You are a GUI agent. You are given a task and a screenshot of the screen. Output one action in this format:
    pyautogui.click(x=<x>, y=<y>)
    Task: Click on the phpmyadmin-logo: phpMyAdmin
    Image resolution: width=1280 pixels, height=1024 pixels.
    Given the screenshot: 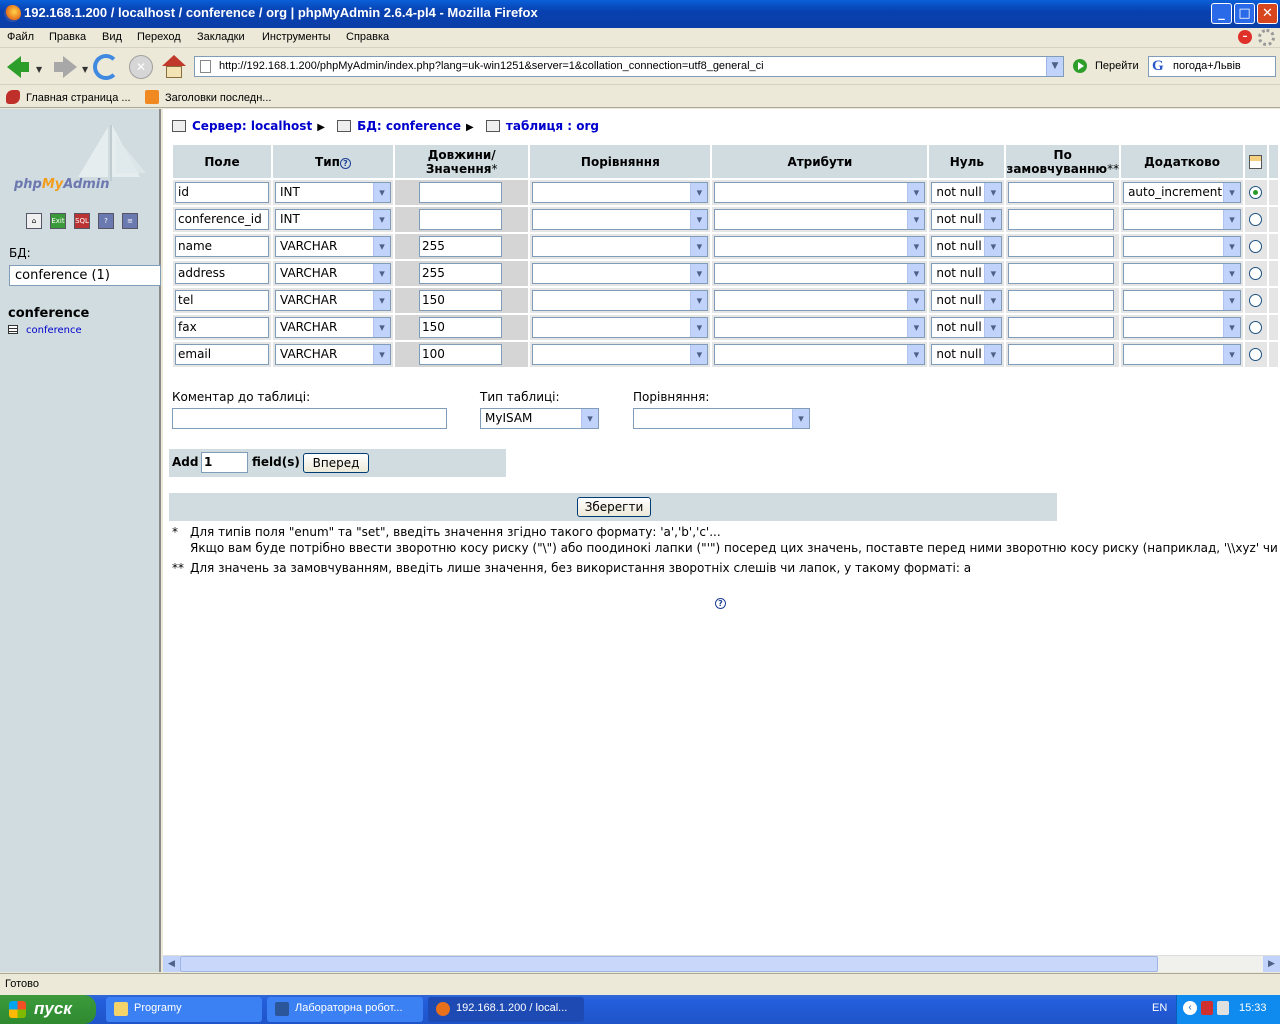 What is the action you would take?
    pyautogui.click(x=62, y=184)
    